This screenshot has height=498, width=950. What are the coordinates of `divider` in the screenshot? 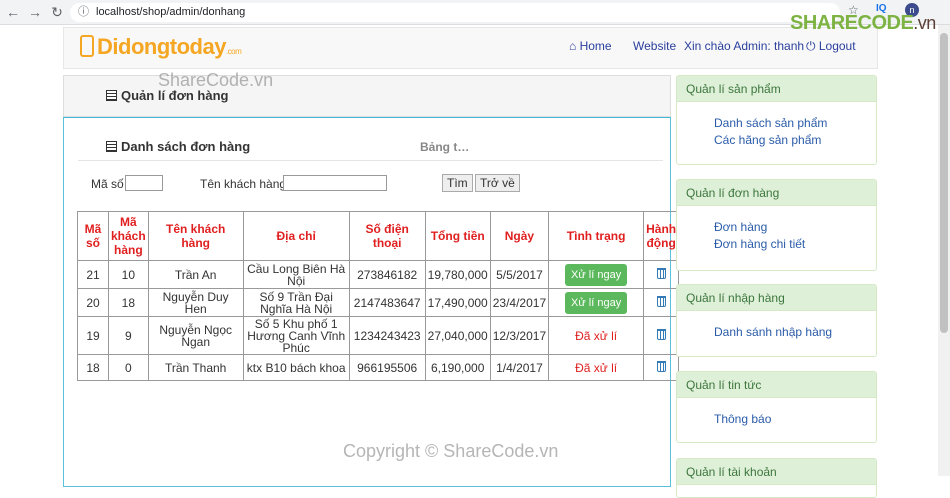 It's located at (370, 160).